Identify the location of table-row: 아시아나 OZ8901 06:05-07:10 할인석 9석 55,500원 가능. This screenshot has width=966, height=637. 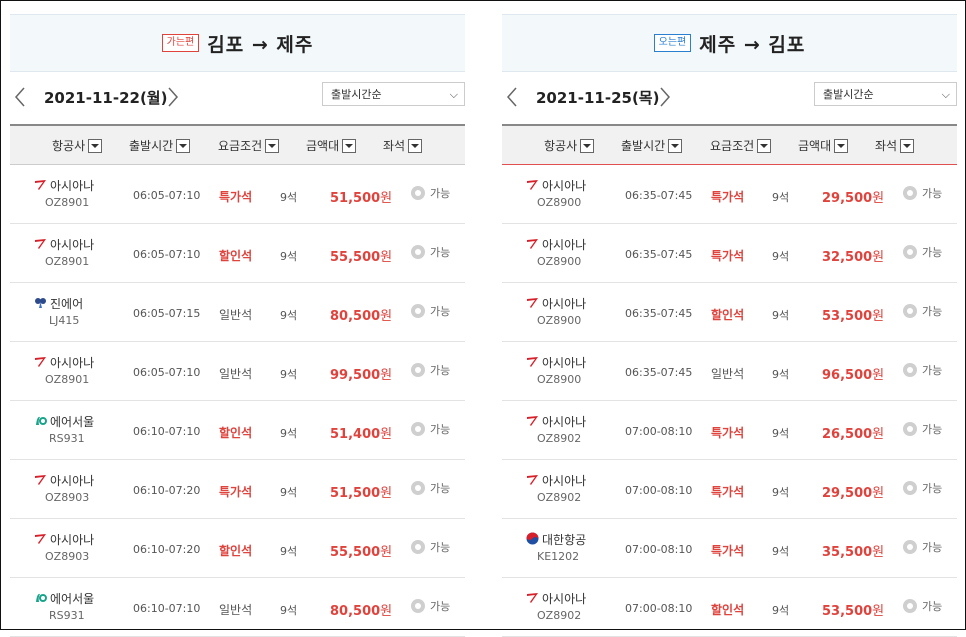
(237, 253).